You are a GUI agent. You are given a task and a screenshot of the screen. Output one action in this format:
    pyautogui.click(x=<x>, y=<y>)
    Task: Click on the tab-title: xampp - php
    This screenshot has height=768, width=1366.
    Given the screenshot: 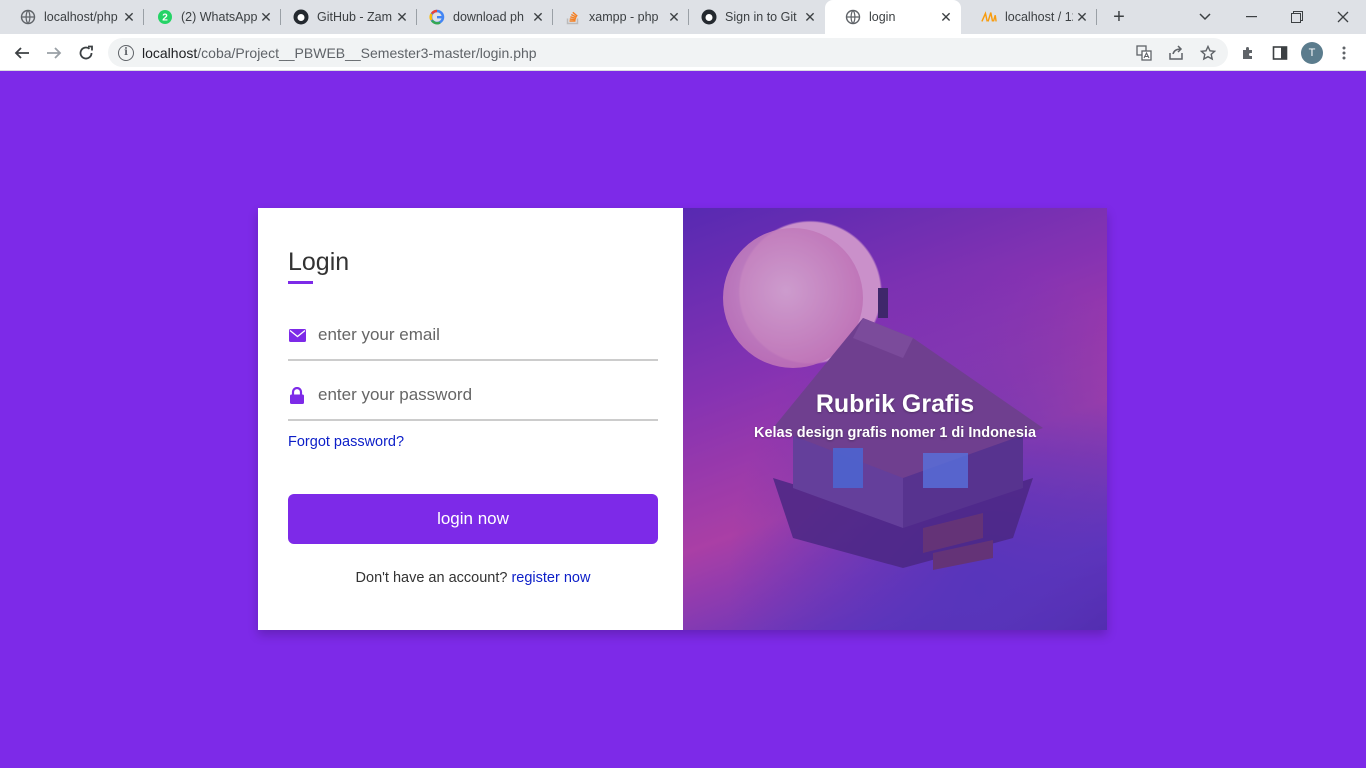 What is the action you would take?
    pyautogui.click(x=624, y=17)
    